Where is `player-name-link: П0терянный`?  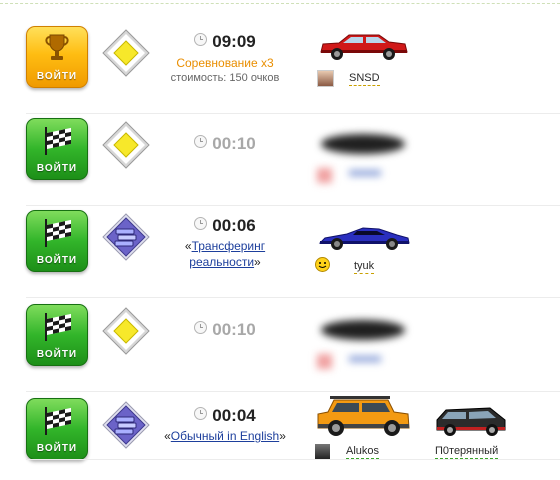 player-name-link: П0терянный is located at coordinates (467, 452).